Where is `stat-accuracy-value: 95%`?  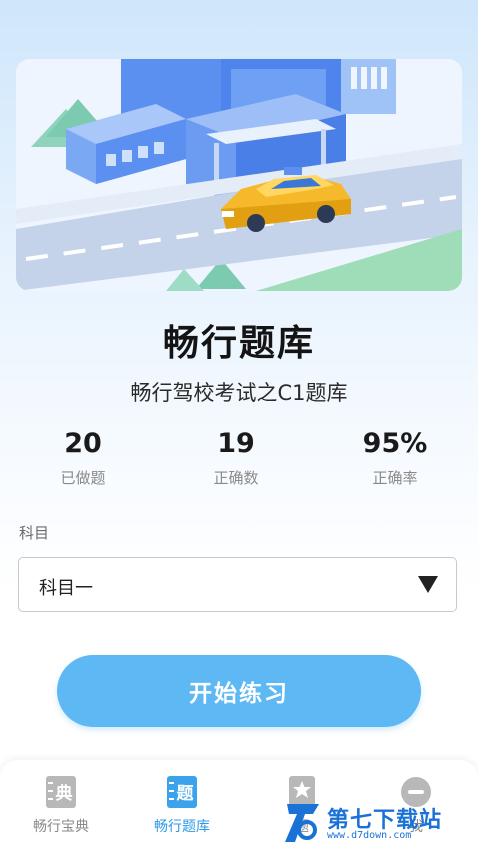
stat-accuracy-value: 95% is located at coordinates (395, 443).